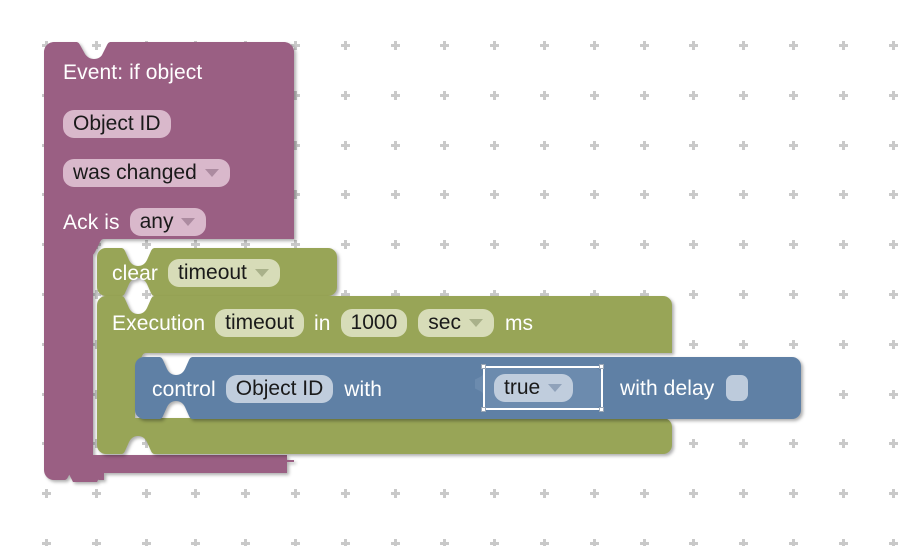 This screenshot has height=546, width=920. What do you see at coordinates (522, 387) in the screenshot?
I see `control-value-dropdown-label: true` at bounding box center [522, 387].